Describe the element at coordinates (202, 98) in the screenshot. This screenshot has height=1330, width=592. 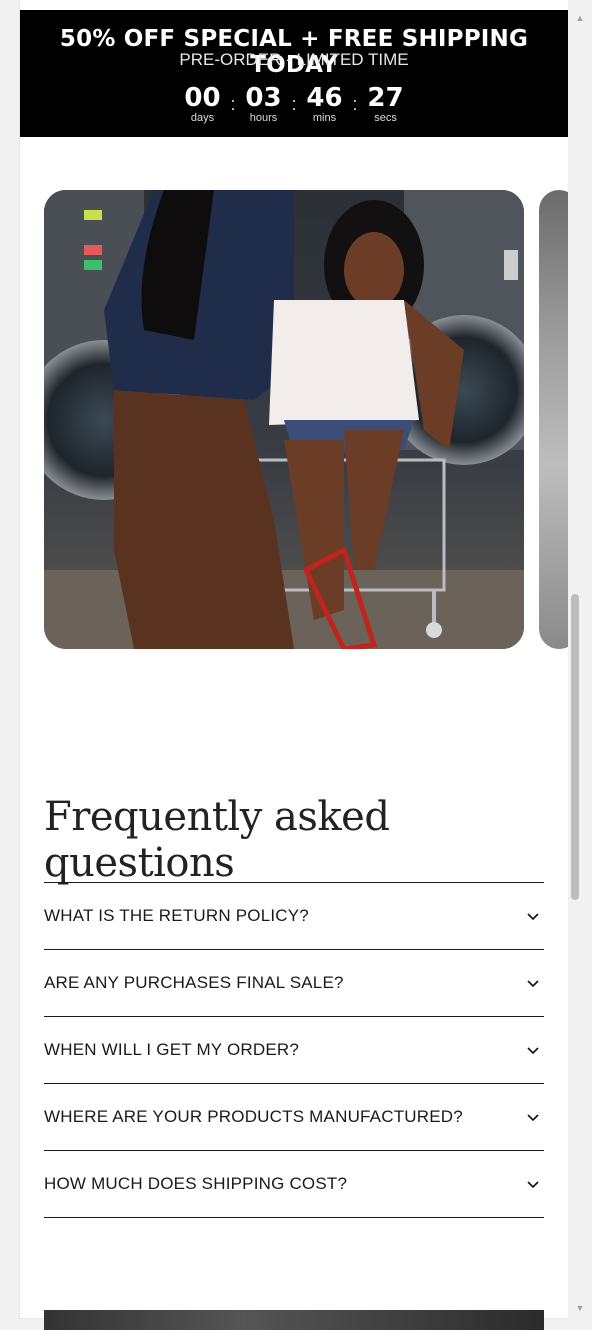
I see `countdown-value: 00` at that location.